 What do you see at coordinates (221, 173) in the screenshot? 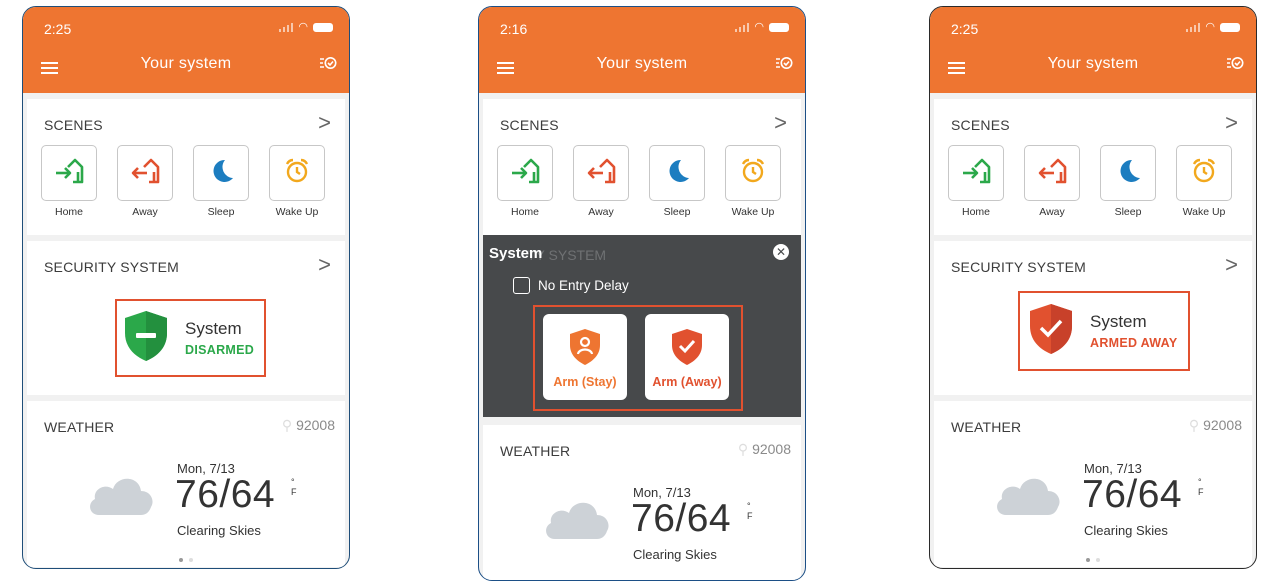
I see `moon-icon` at bounding box center [221, 173].